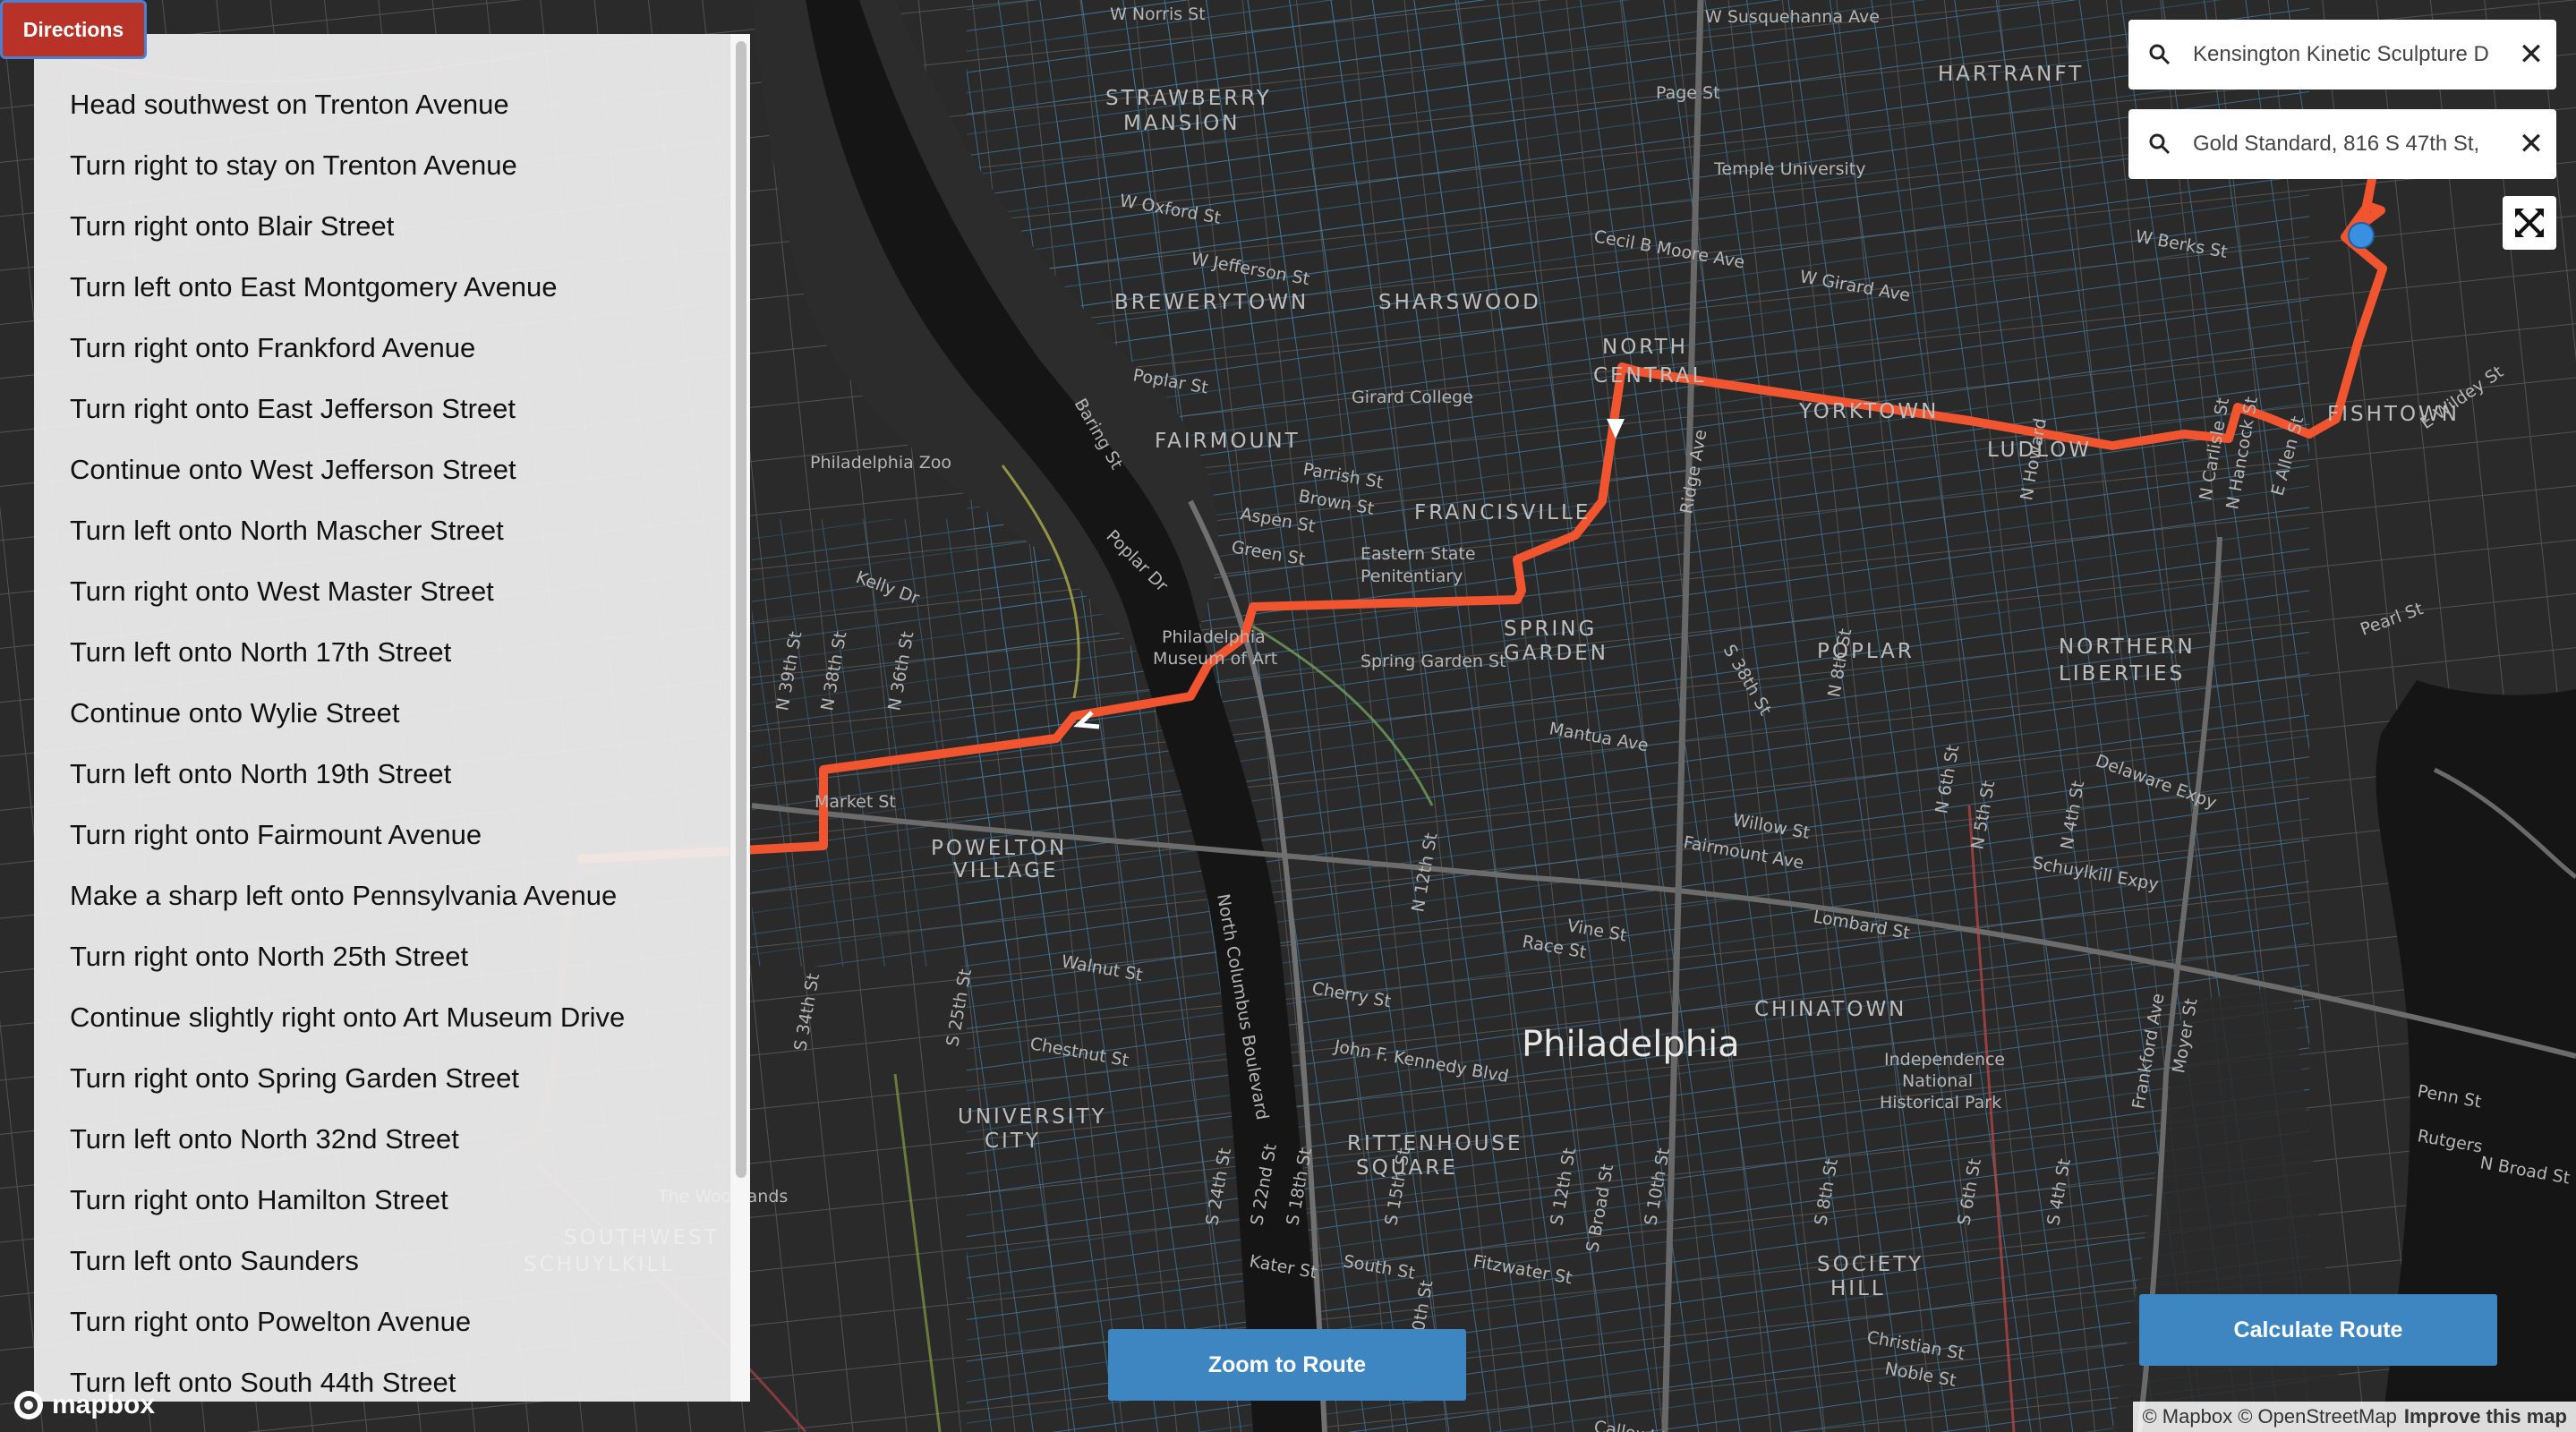  I want to click on zoom-to-route-button: Zoom to Route, so click(1287, 1365).